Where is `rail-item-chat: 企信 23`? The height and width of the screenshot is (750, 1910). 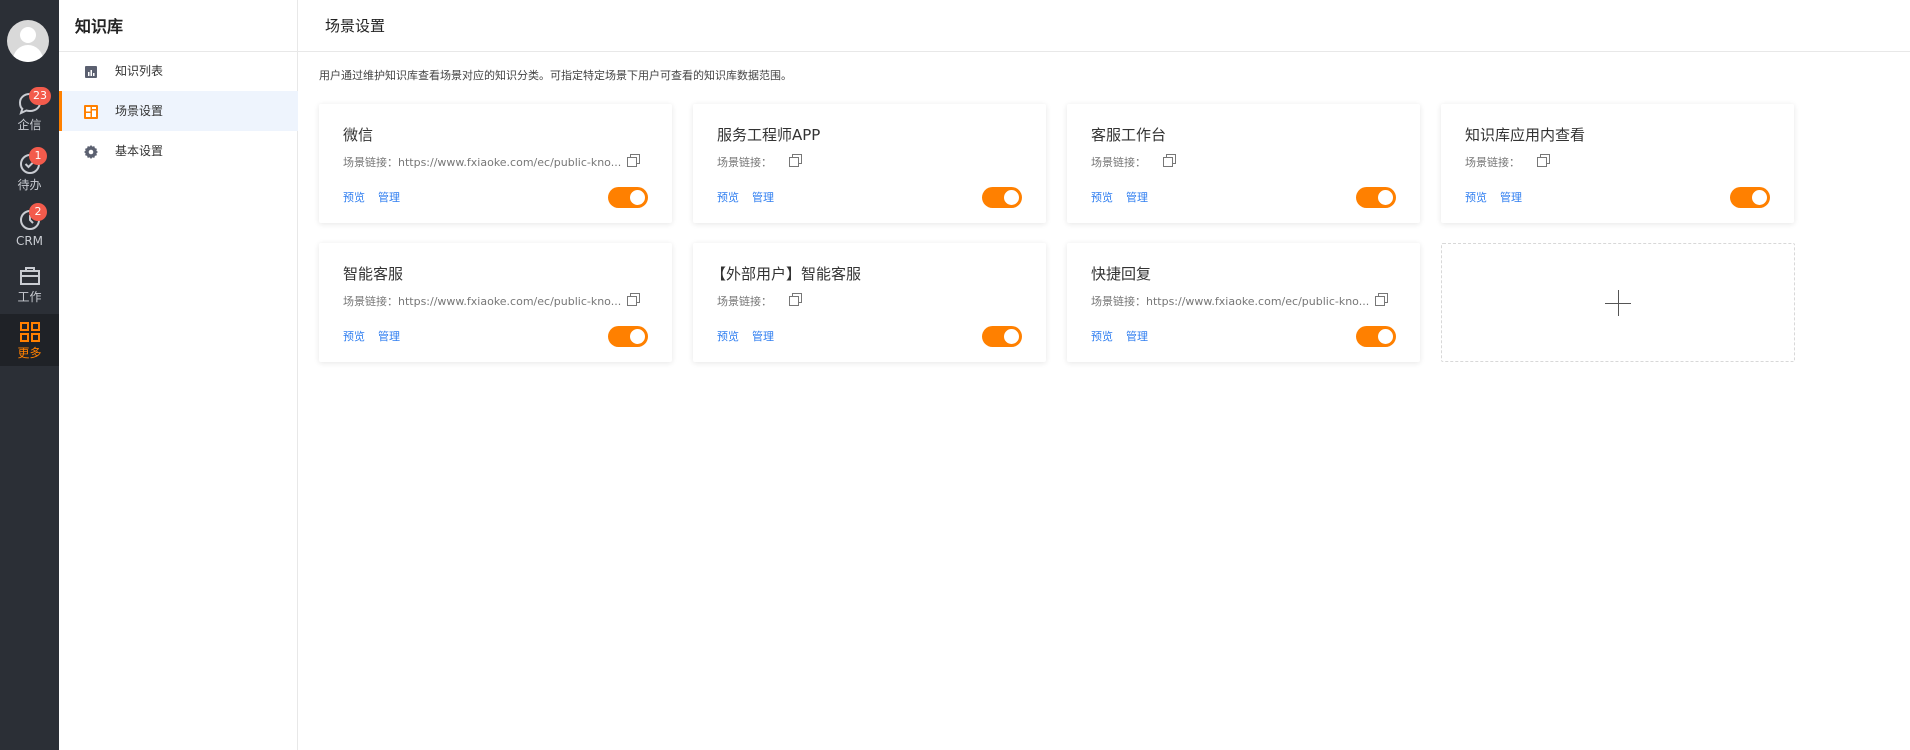 rail-item-chat: 企信 23 is located at coordinates (29, 116).